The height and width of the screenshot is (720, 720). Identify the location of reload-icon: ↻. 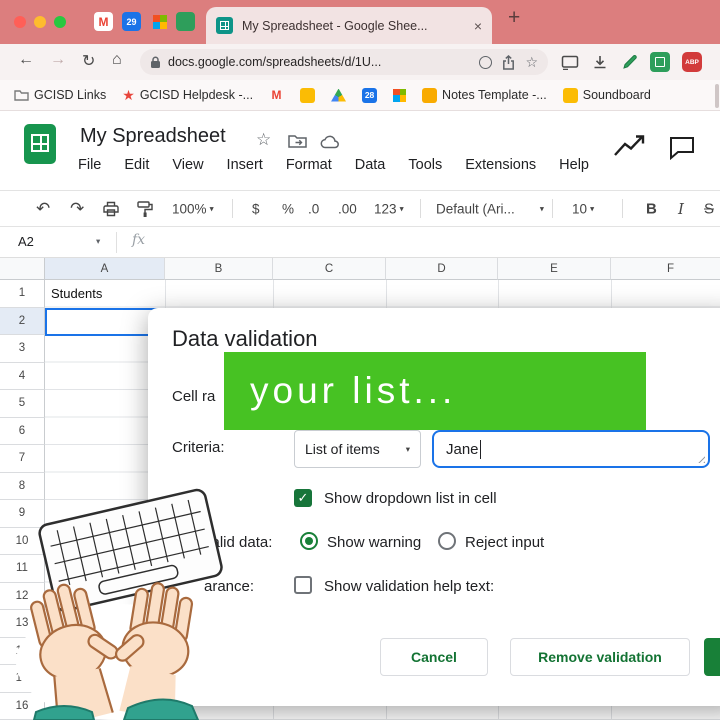
(88, 61).